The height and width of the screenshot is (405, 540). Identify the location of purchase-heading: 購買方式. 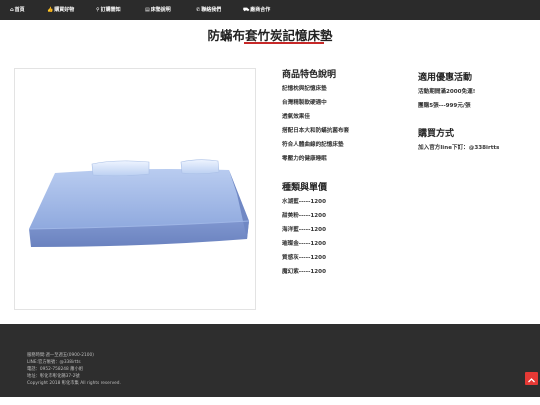
(436, 134).